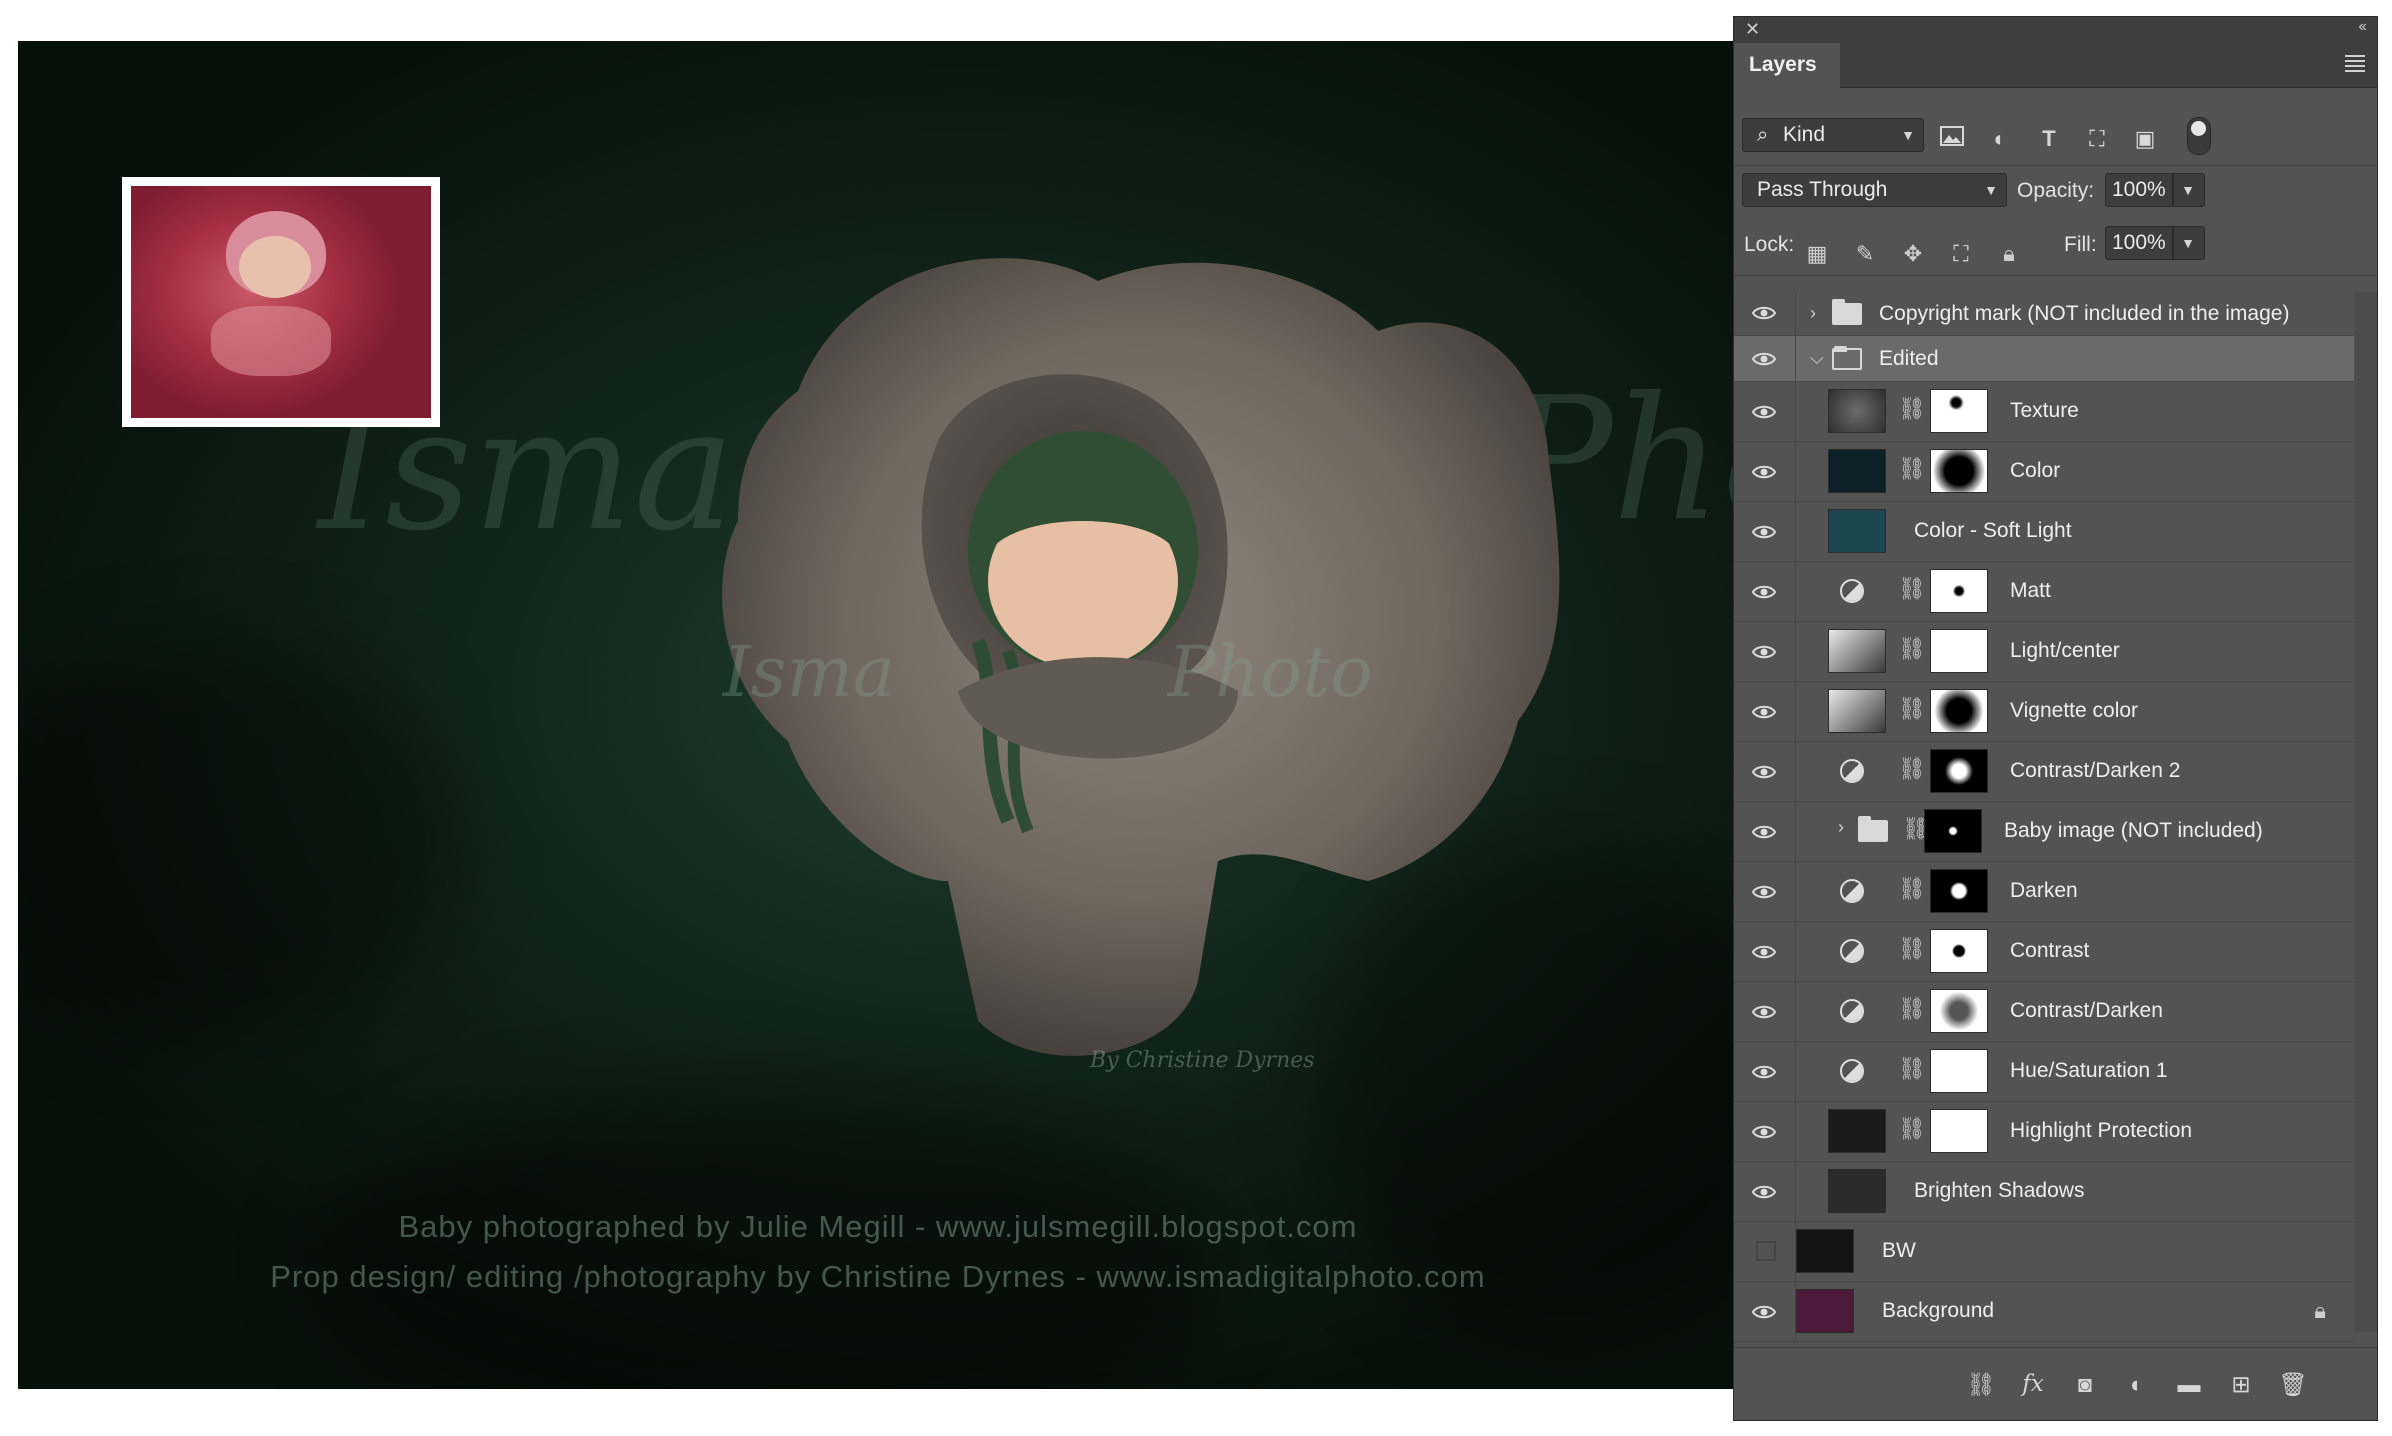  I want to click on layers-scrollbar, so click(2366, 812).